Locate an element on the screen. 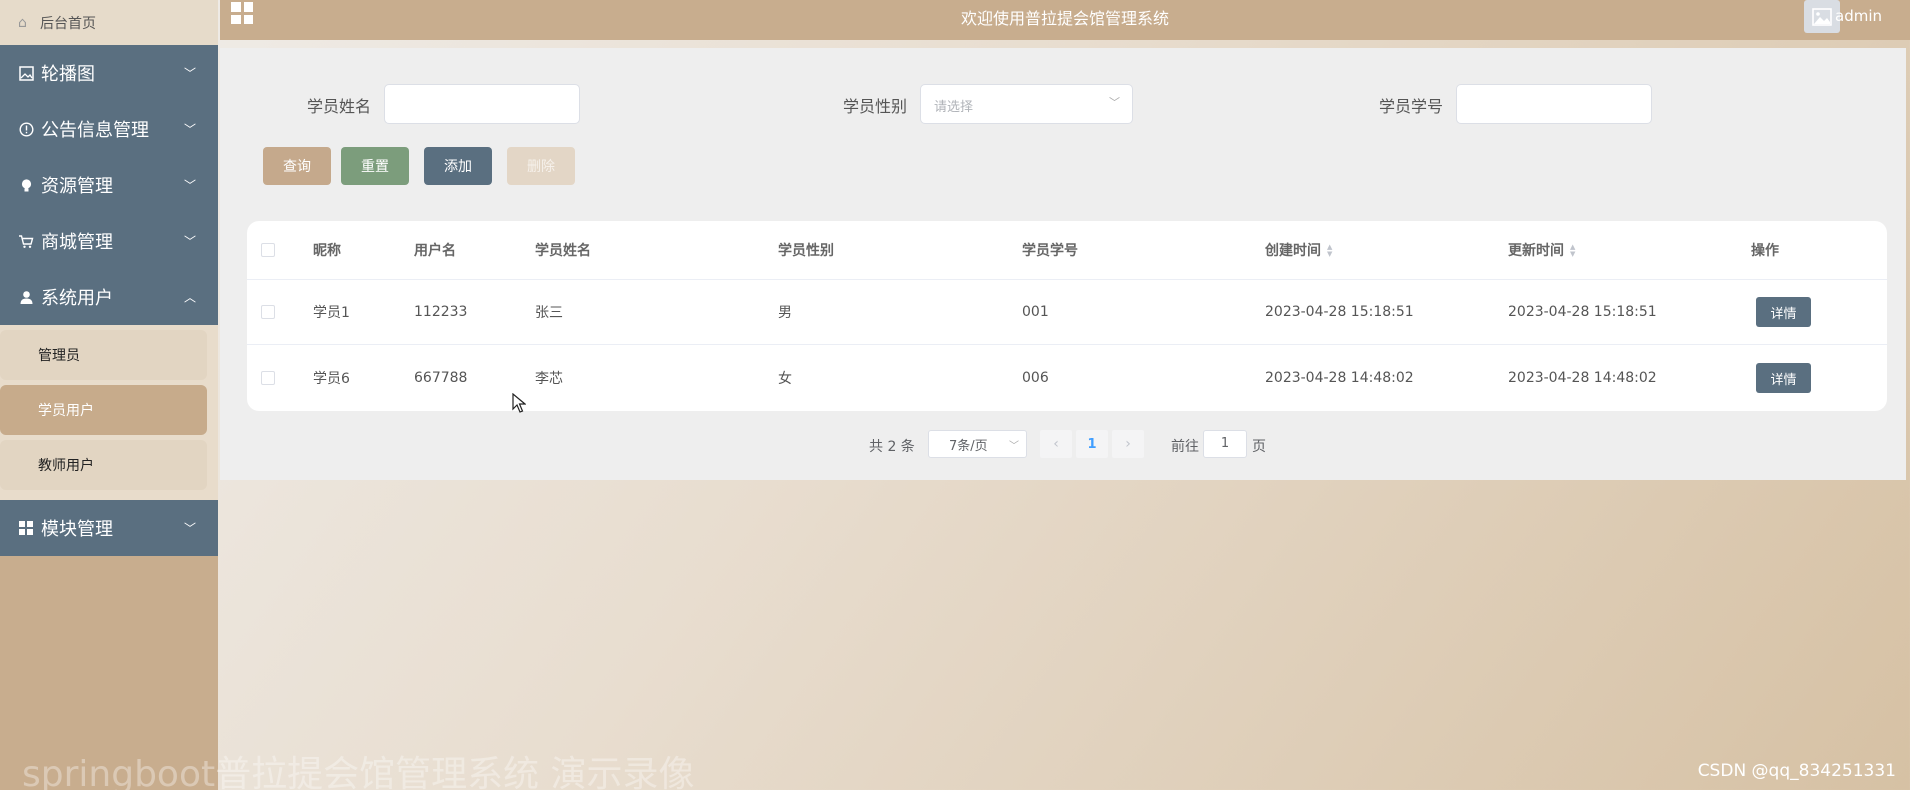 The height and width of the screenshot is (790, 1910). cell-nickname: 学员1 is located at coordinates (331, 313).